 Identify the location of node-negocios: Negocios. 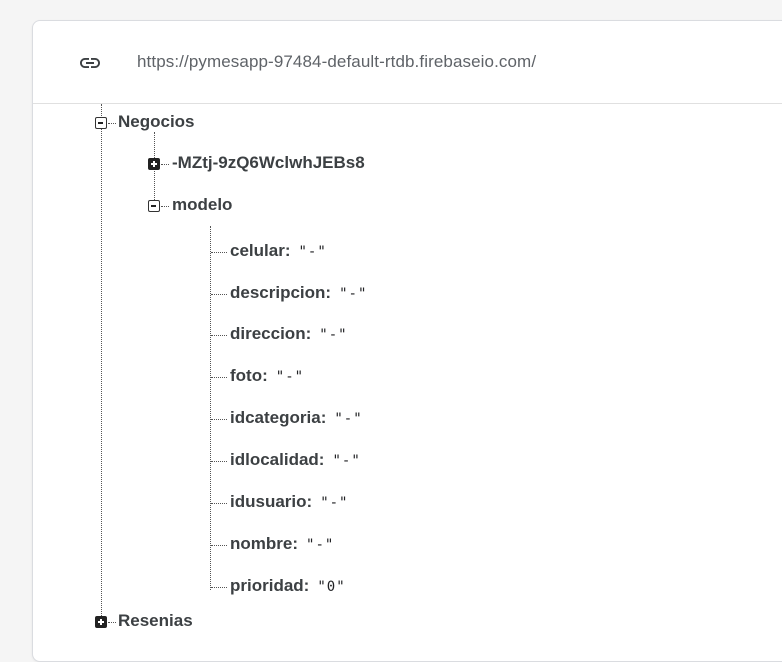
(156, 122).